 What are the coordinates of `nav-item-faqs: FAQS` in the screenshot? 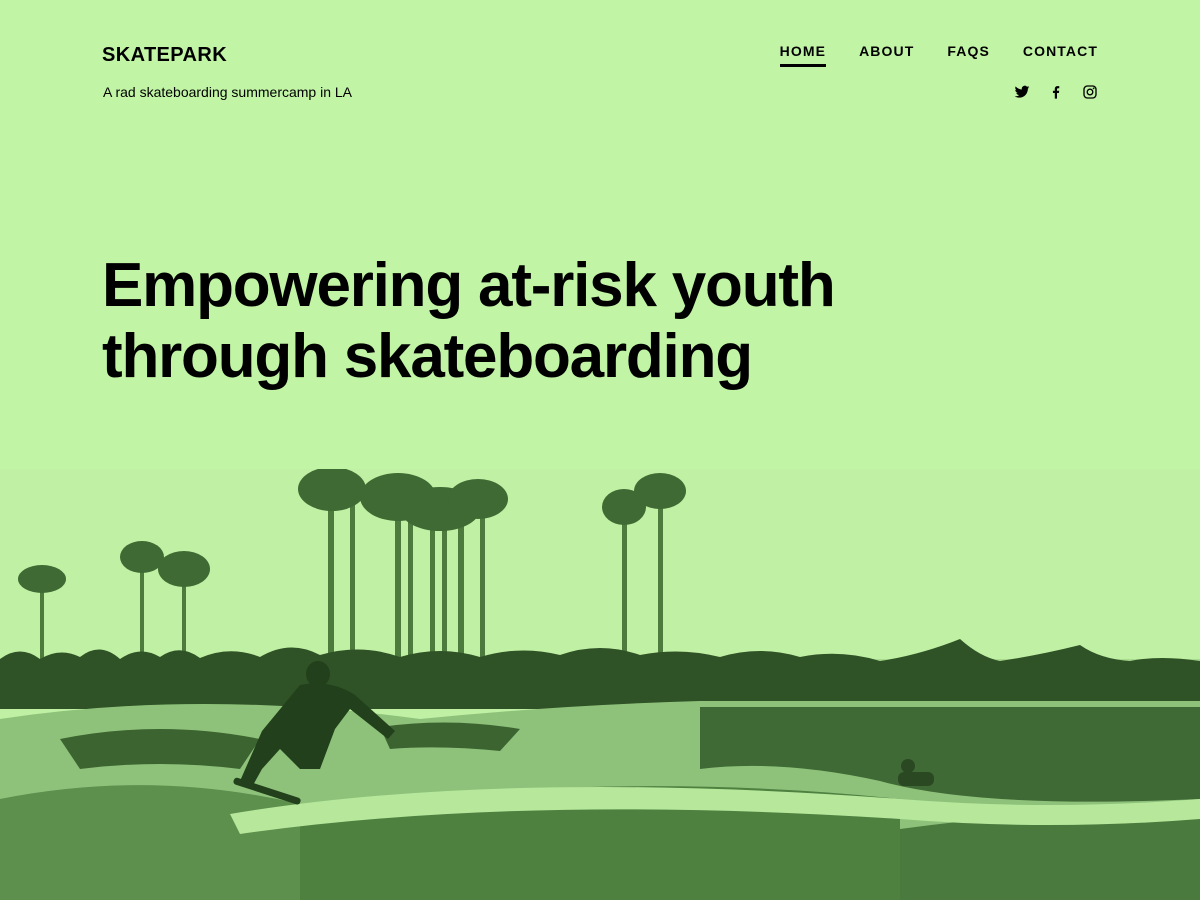 It's located at (968, 55).